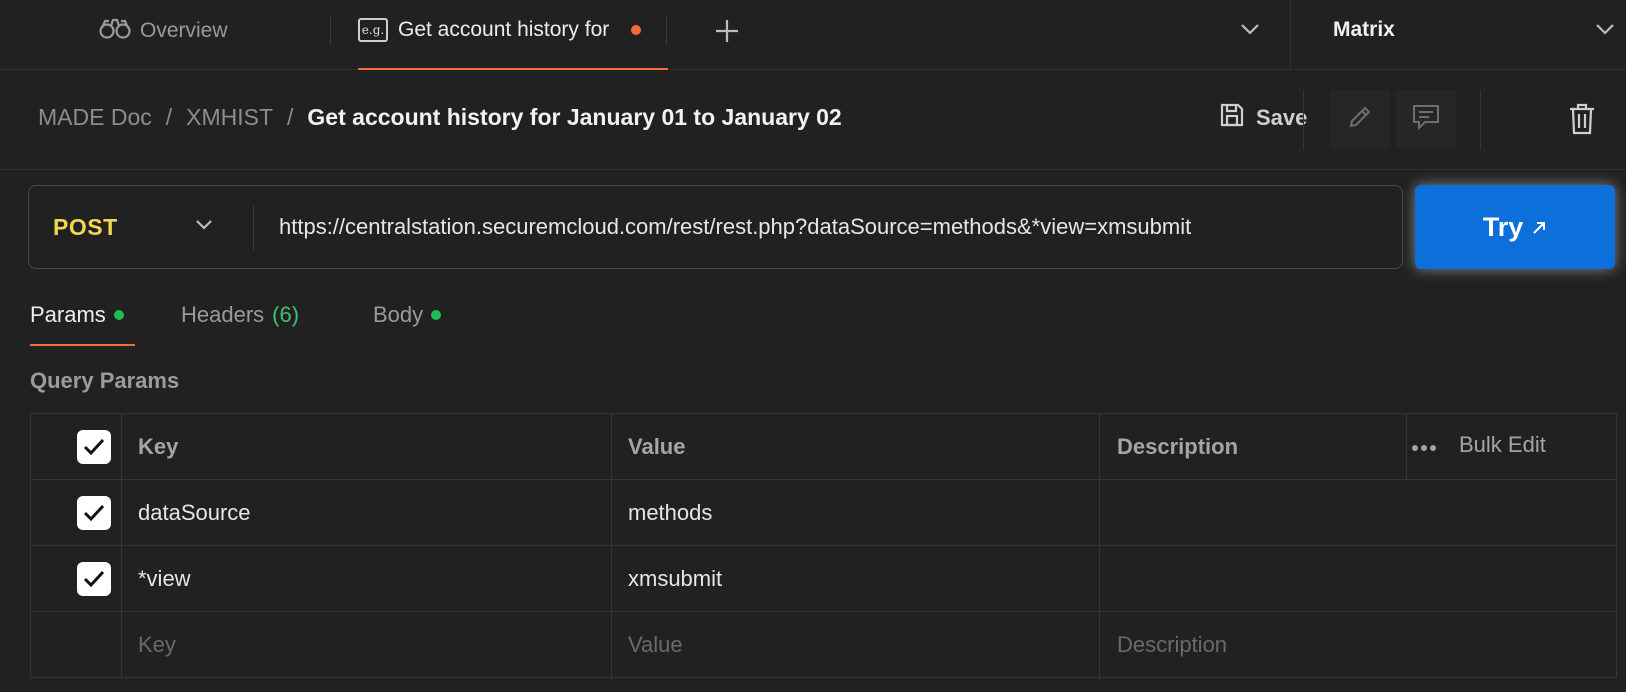 The height and width of the screenshot is (692, 1626). I want to click on tab-params: Params, so click(77, 315).